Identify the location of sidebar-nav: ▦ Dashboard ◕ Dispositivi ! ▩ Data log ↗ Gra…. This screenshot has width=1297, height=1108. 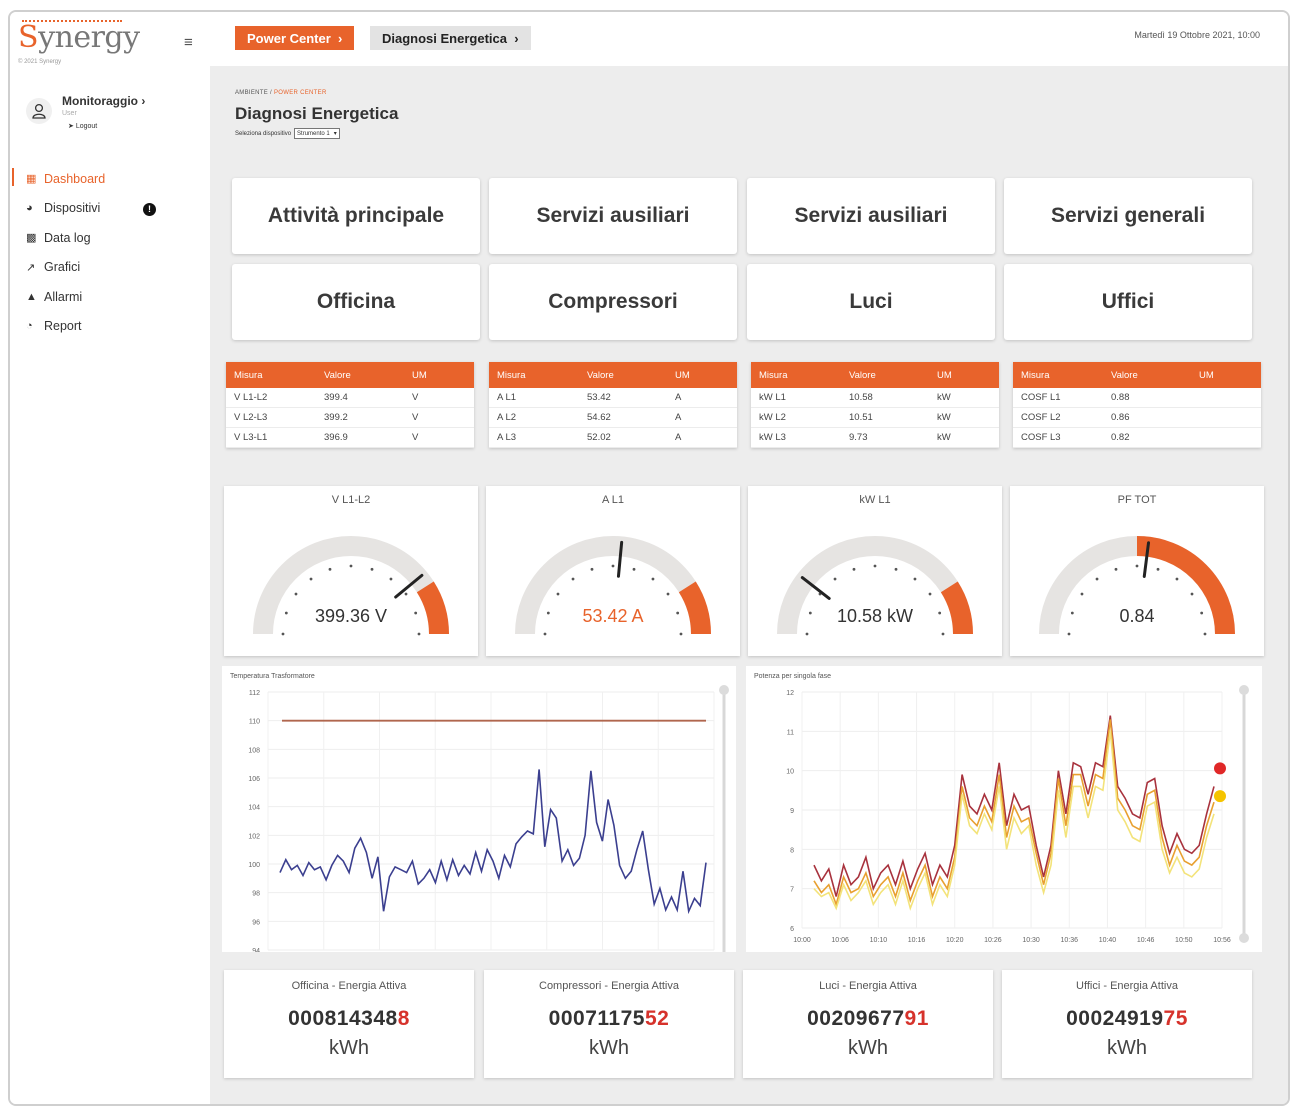
(110, 252).